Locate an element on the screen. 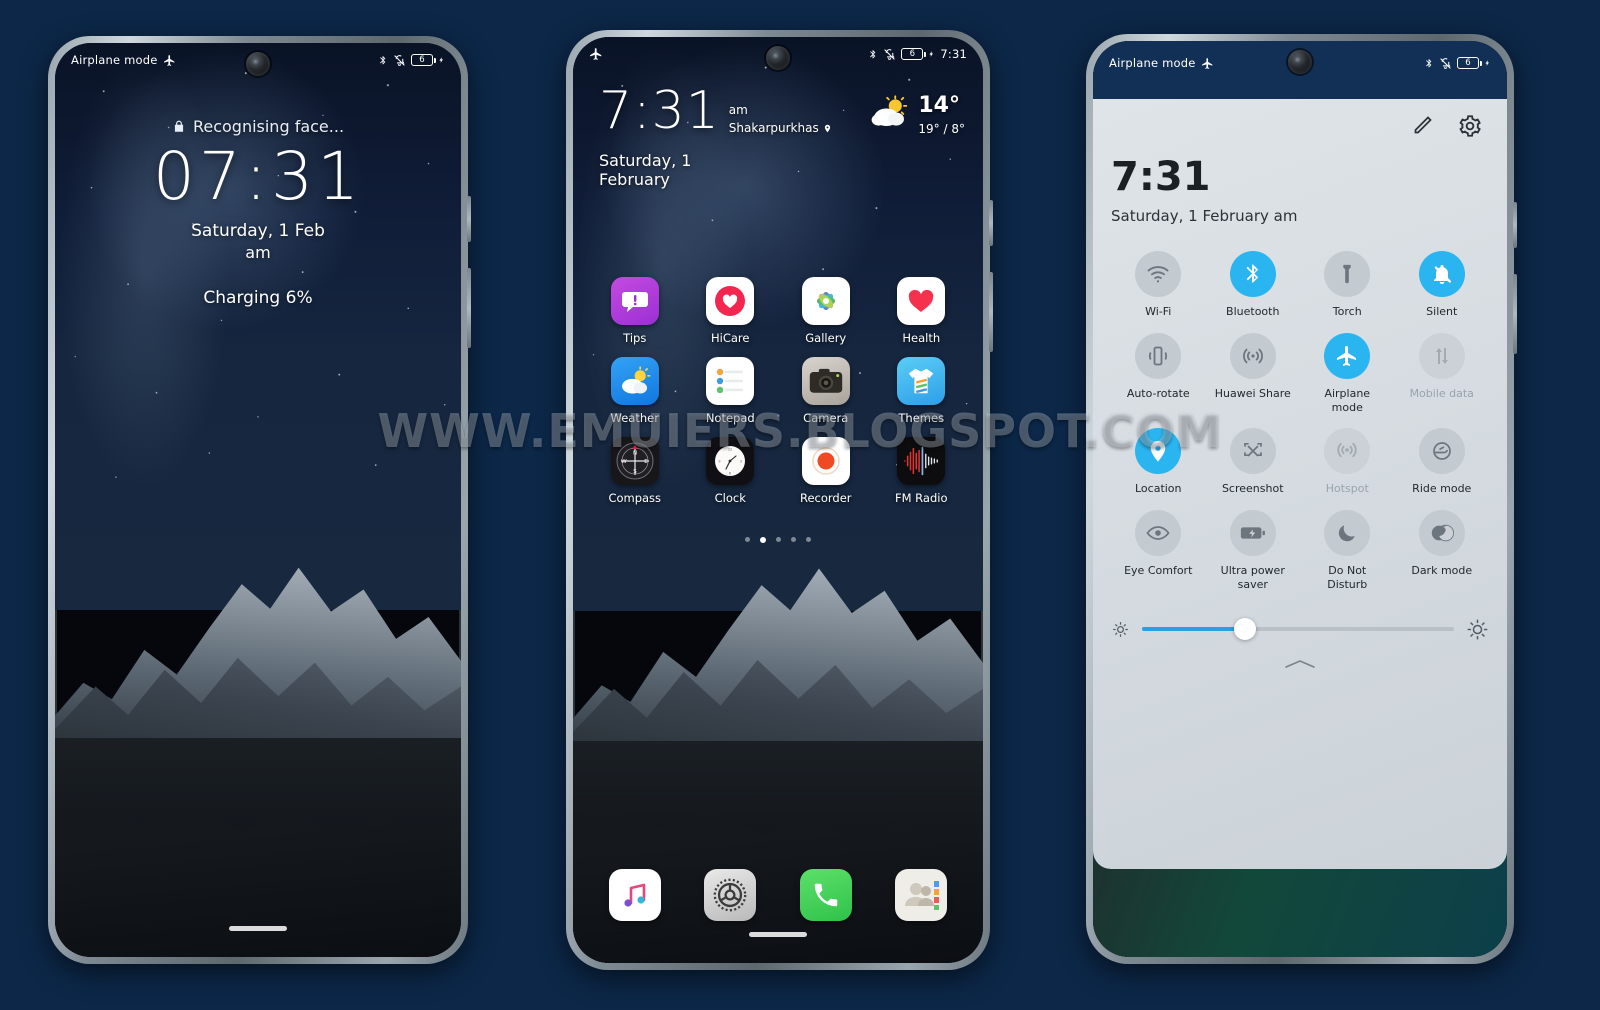  app-icon-notepad: Notepad is located at coordinates (731, 391).